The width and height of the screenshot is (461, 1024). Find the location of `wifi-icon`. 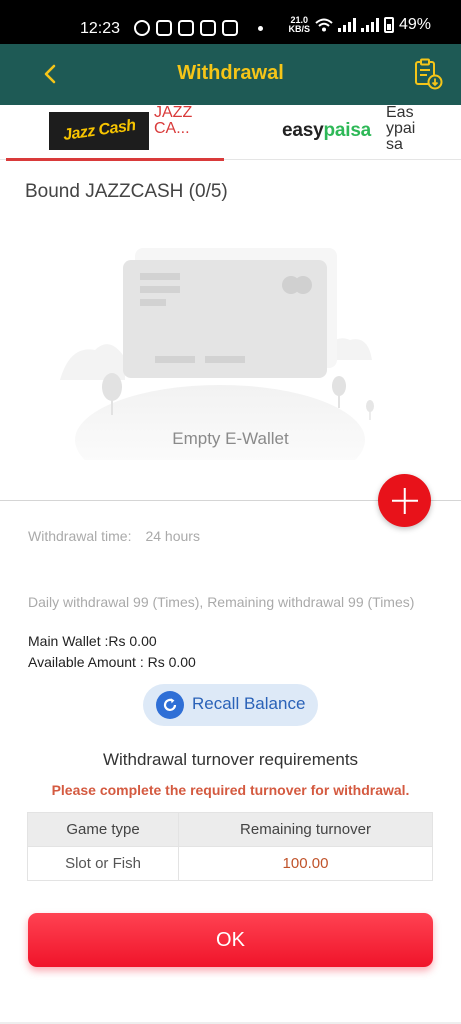

wifi-icon is located at coordinates (324, 25).